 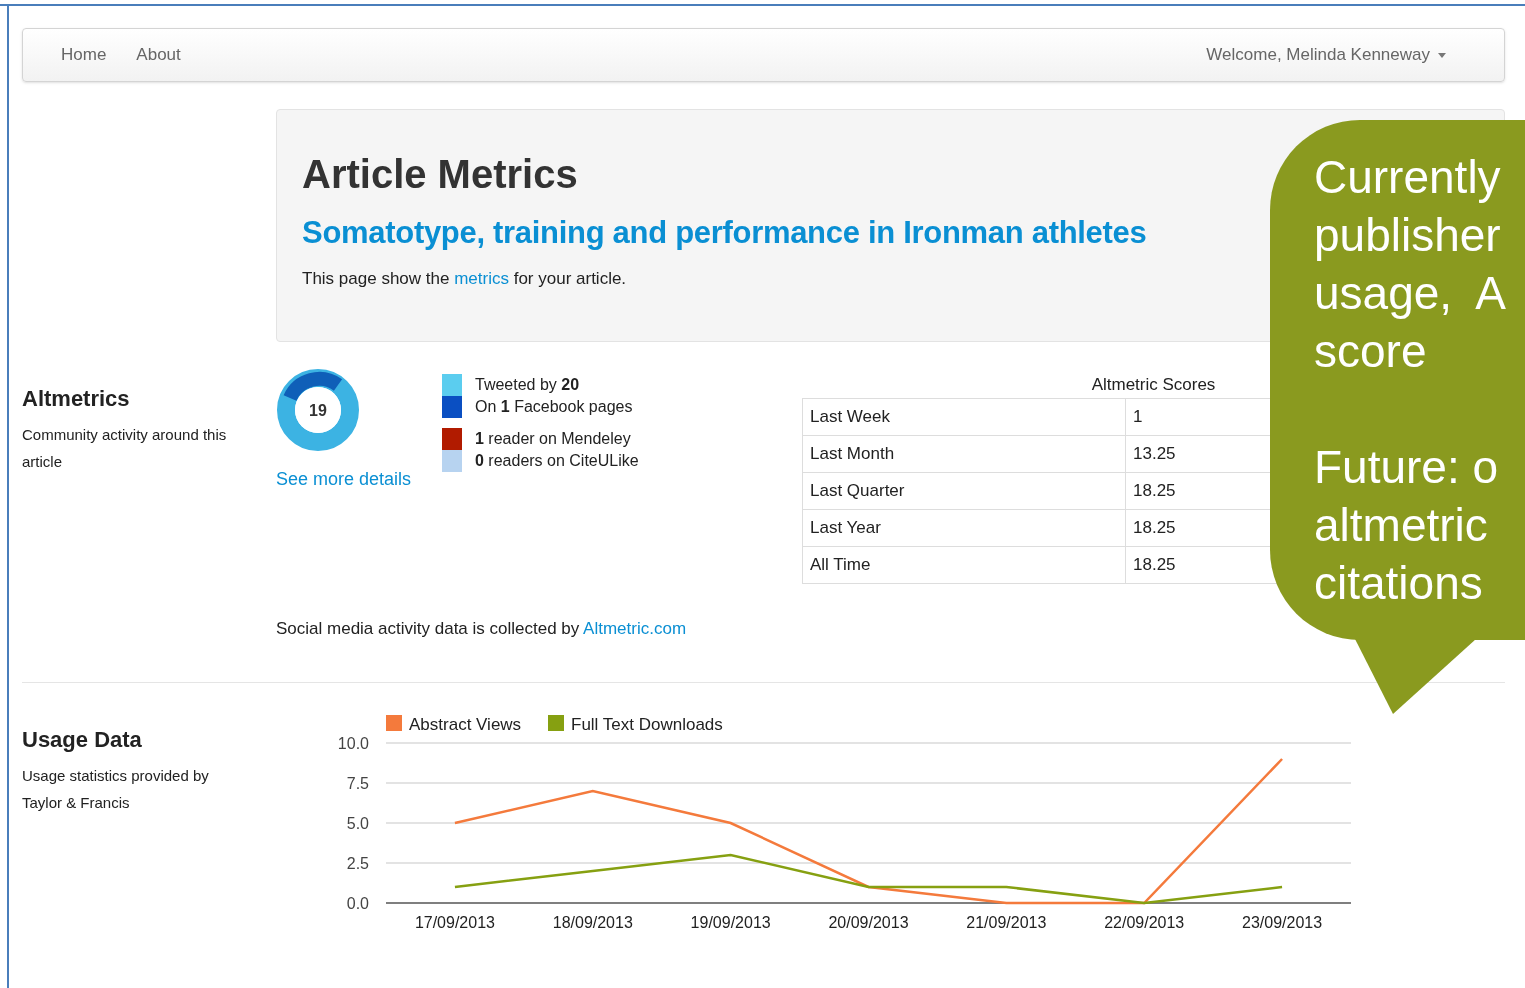 I want to click on credit-text: Social media activity data is collected by Altmetric.com, so click(x=481, y=629).